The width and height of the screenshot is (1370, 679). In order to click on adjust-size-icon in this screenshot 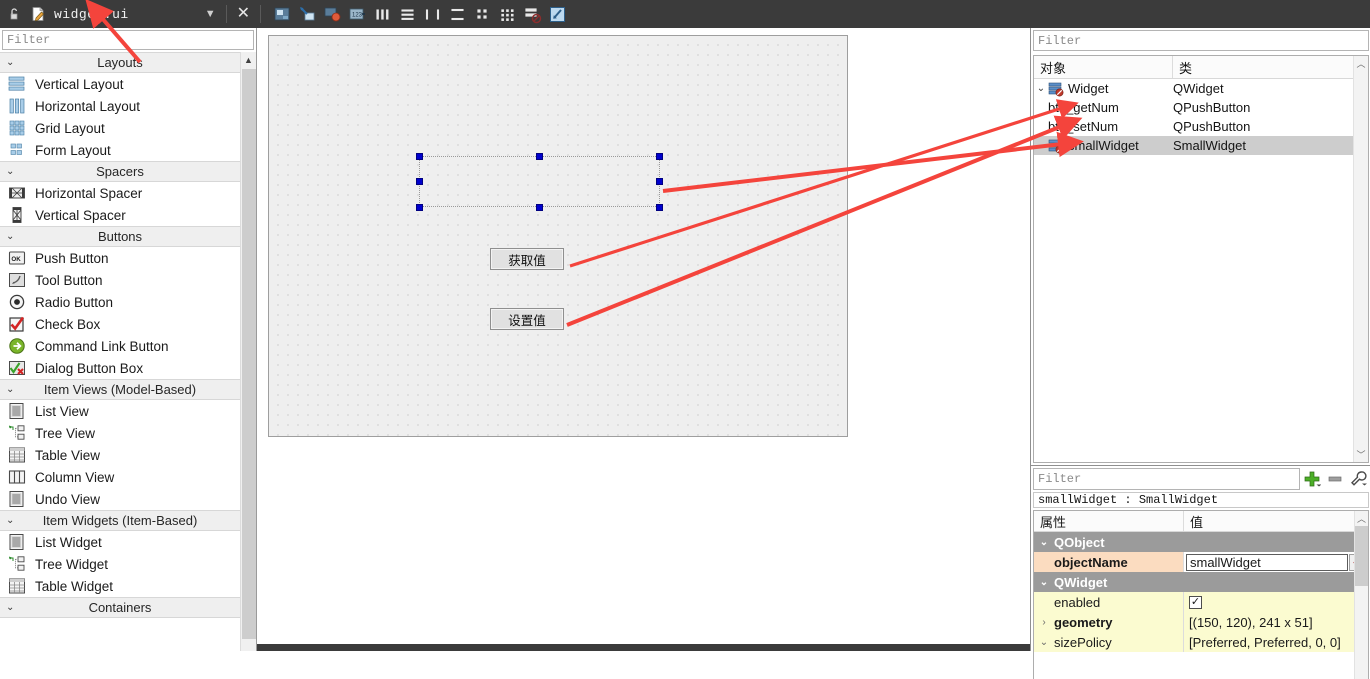, I will do `click(557, 14)`.